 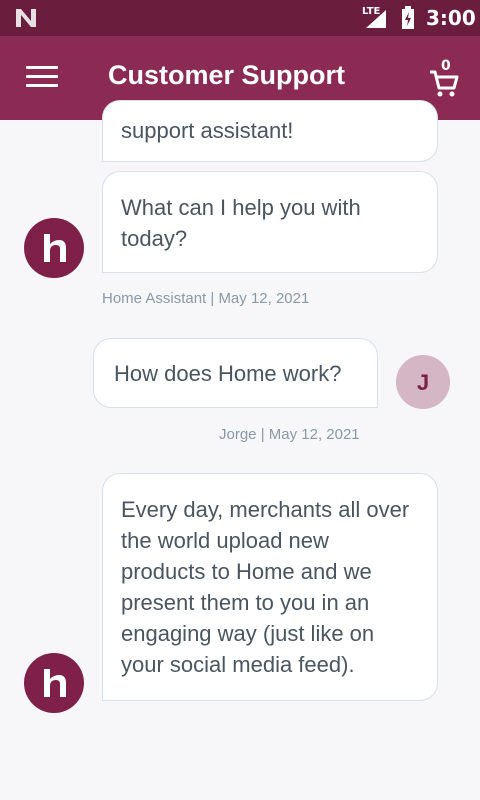 What do you see at coordinates (241, 223) in the screenshot?
I see `message-text: What can I help you with today?` at bounding box center [241, 223].